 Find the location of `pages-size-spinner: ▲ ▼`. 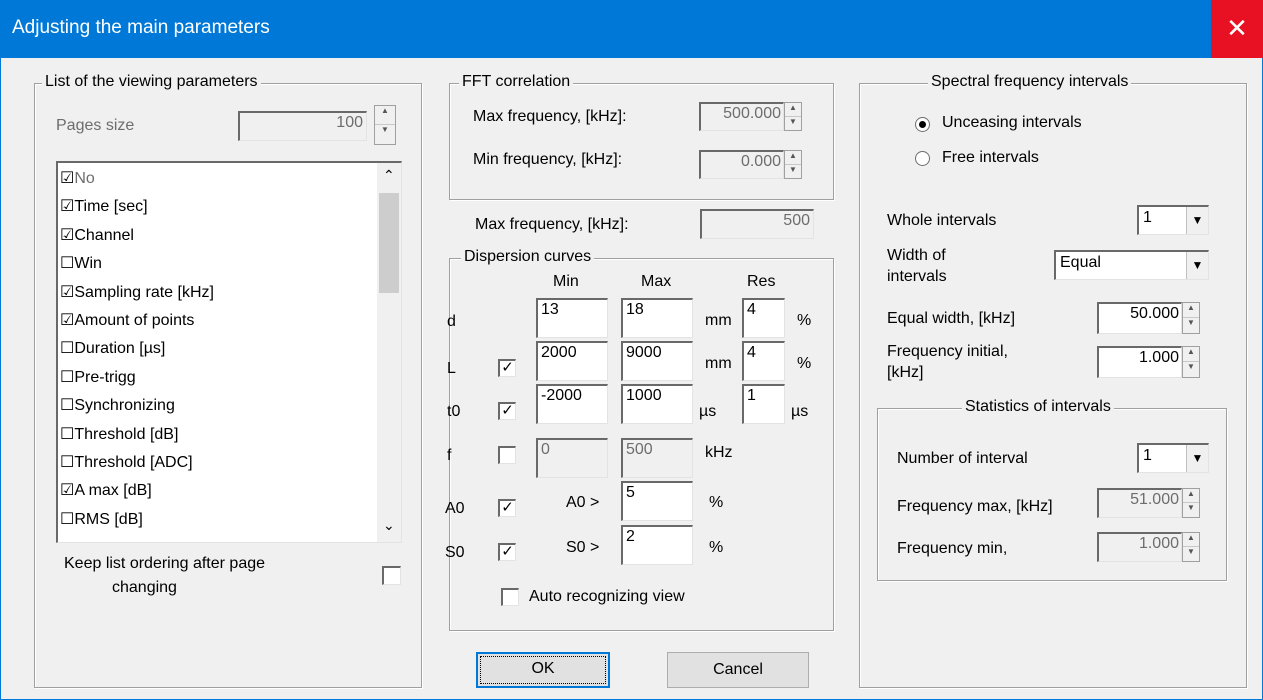

pages-size-spinner: ▲ ▼ is located at coordinates (385, 125).